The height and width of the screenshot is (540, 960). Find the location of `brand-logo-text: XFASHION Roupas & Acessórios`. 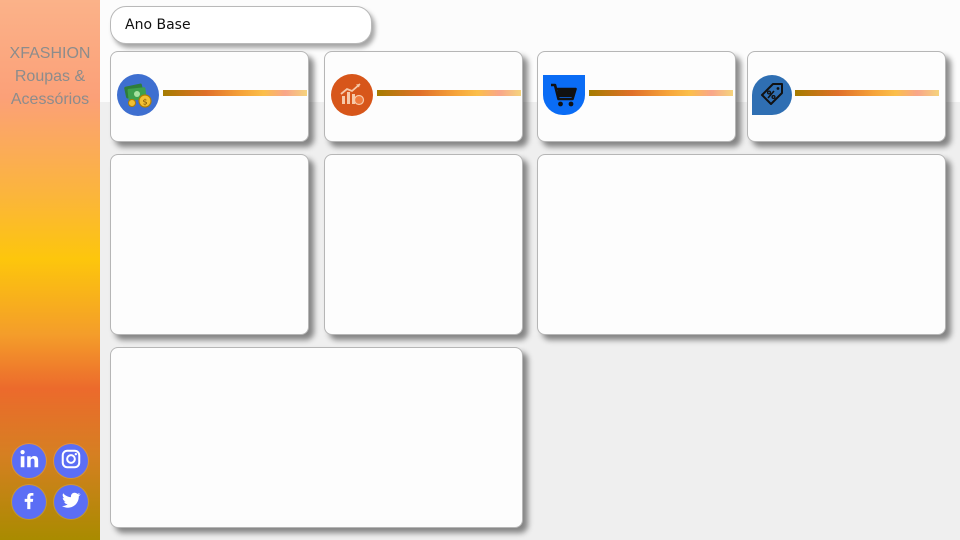

brand-logo-text: XFASHION Roupas & Acessórios is located at coordinates (50, 76).